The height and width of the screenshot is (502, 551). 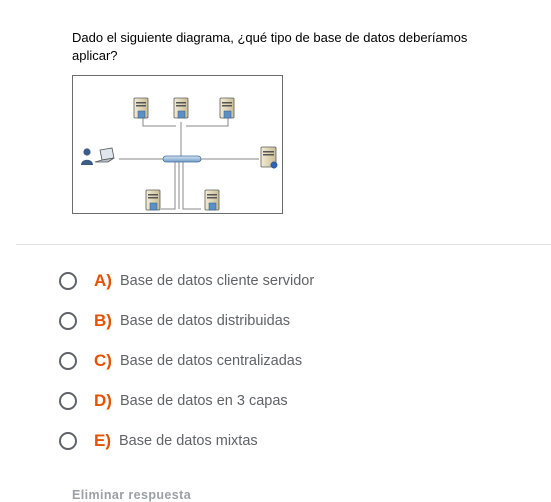 I want to click on database-server-icon, so click(x=269, y=157).